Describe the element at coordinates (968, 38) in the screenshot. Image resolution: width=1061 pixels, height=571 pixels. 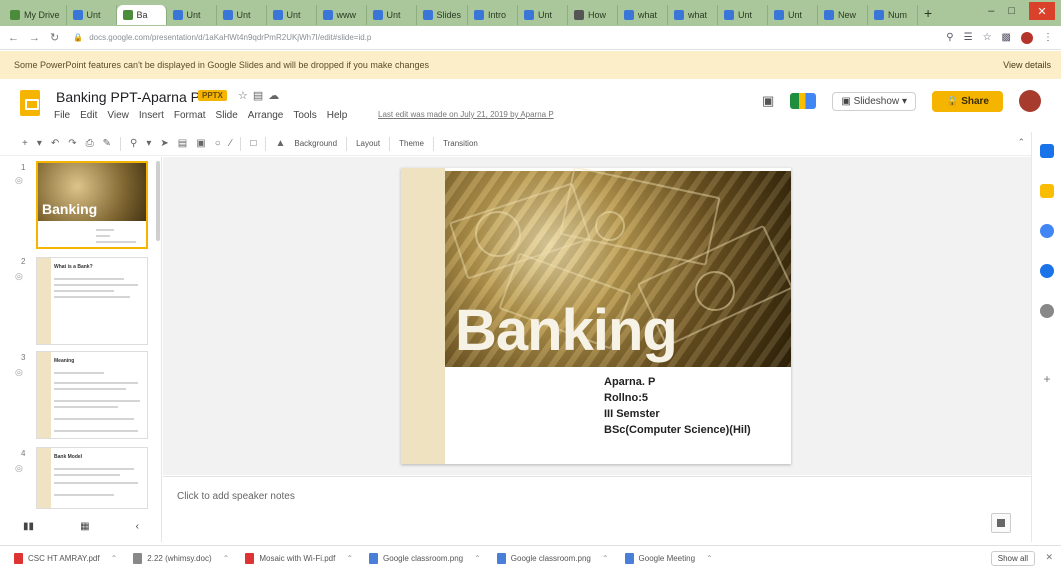
I see `translate-icon: ☰` at that location.